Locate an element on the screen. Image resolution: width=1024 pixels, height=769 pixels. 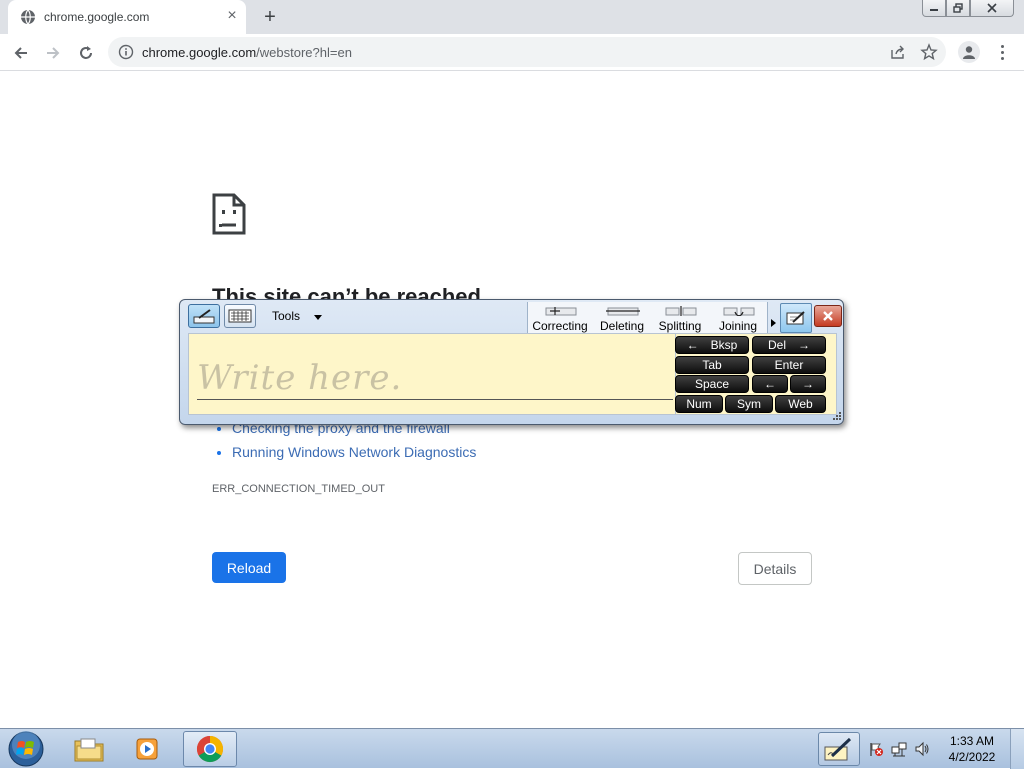
web-key: Web is located at coordinates (800, 404).